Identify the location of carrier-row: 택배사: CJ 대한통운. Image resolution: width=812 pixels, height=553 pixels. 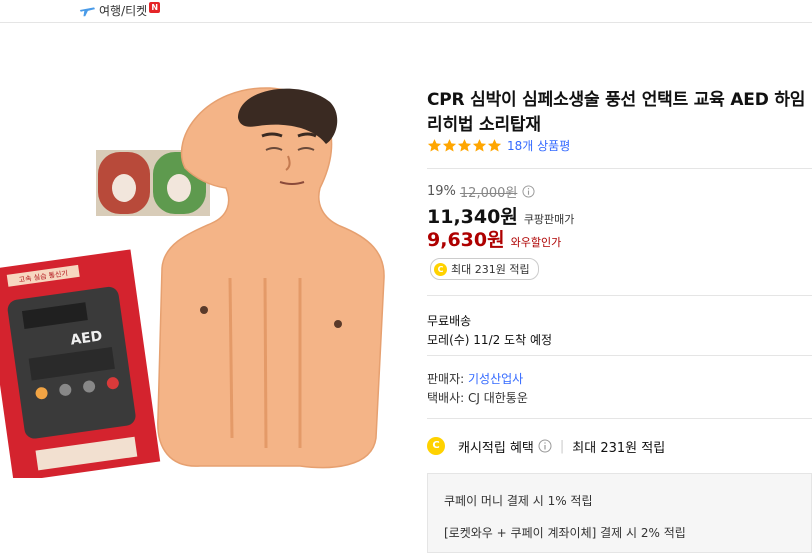
(477, 398).